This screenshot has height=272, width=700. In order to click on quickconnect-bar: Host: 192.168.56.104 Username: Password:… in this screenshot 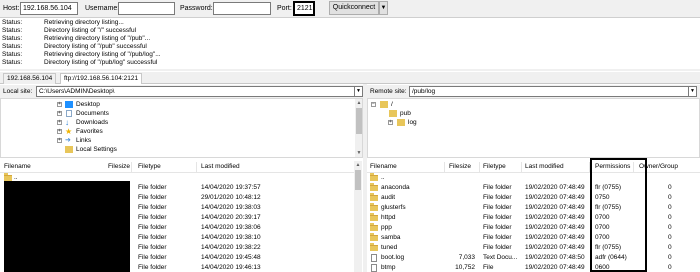, I will do `click(350, 8)`.